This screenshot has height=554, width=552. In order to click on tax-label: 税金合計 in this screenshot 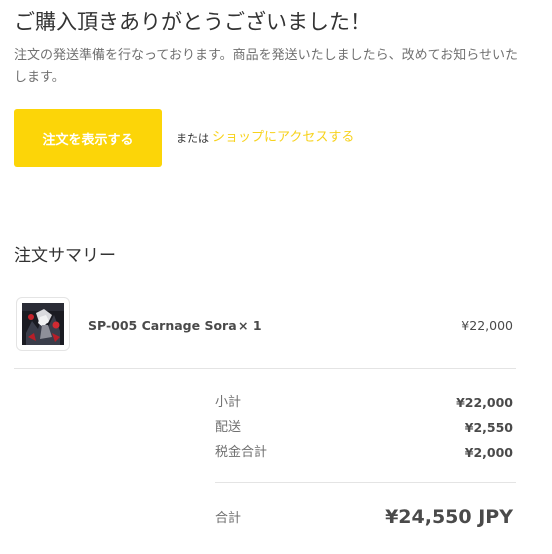, I will do `click(241, 452)`.